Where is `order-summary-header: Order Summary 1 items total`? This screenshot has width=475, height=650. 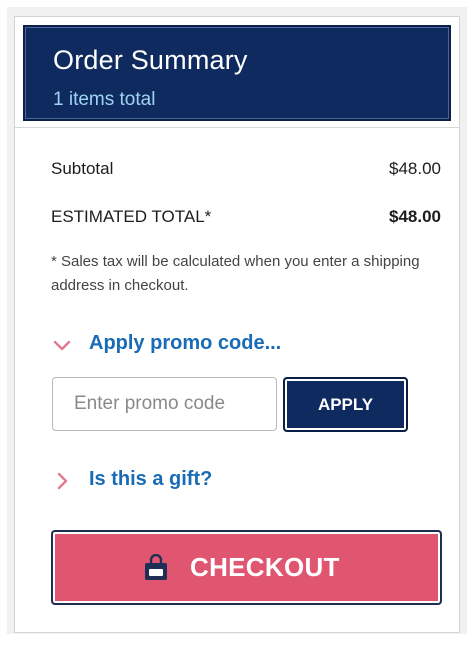
order-summary-header: Order Summary 1 items total is located at coordinates (237, 73).